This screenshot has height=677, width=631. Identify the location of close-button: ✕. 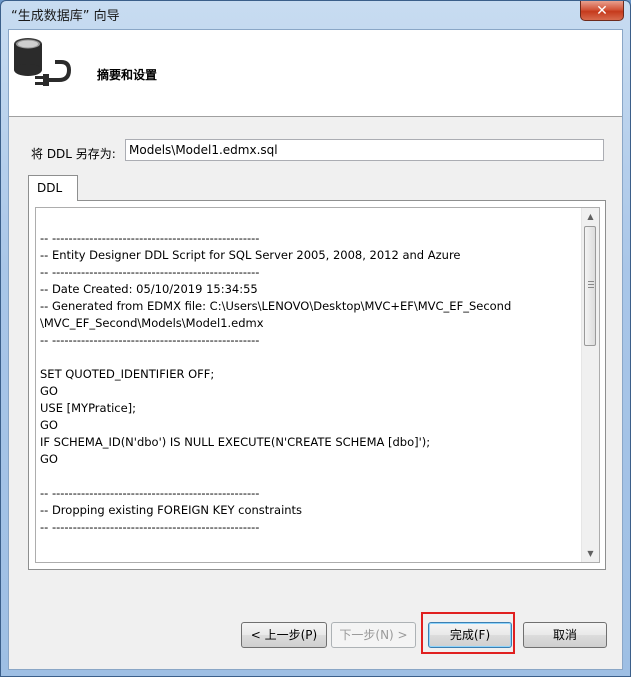
(602, 11).